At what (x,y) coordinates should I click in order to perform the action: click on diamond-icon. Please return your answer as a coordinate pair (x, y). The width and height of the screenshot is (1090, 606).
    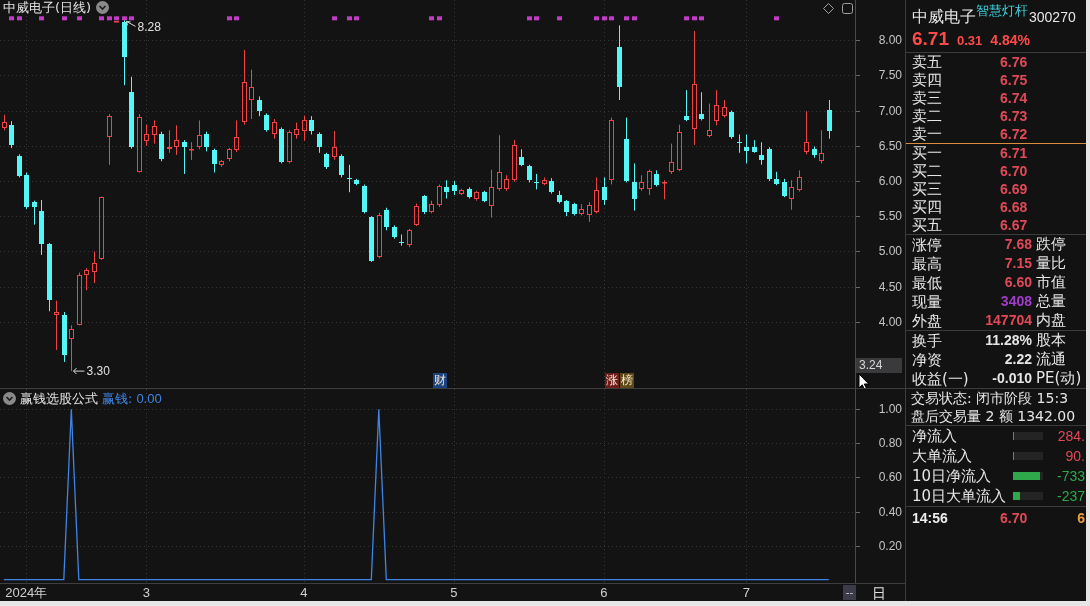
    Looking at the image, I should click on (828, 8).